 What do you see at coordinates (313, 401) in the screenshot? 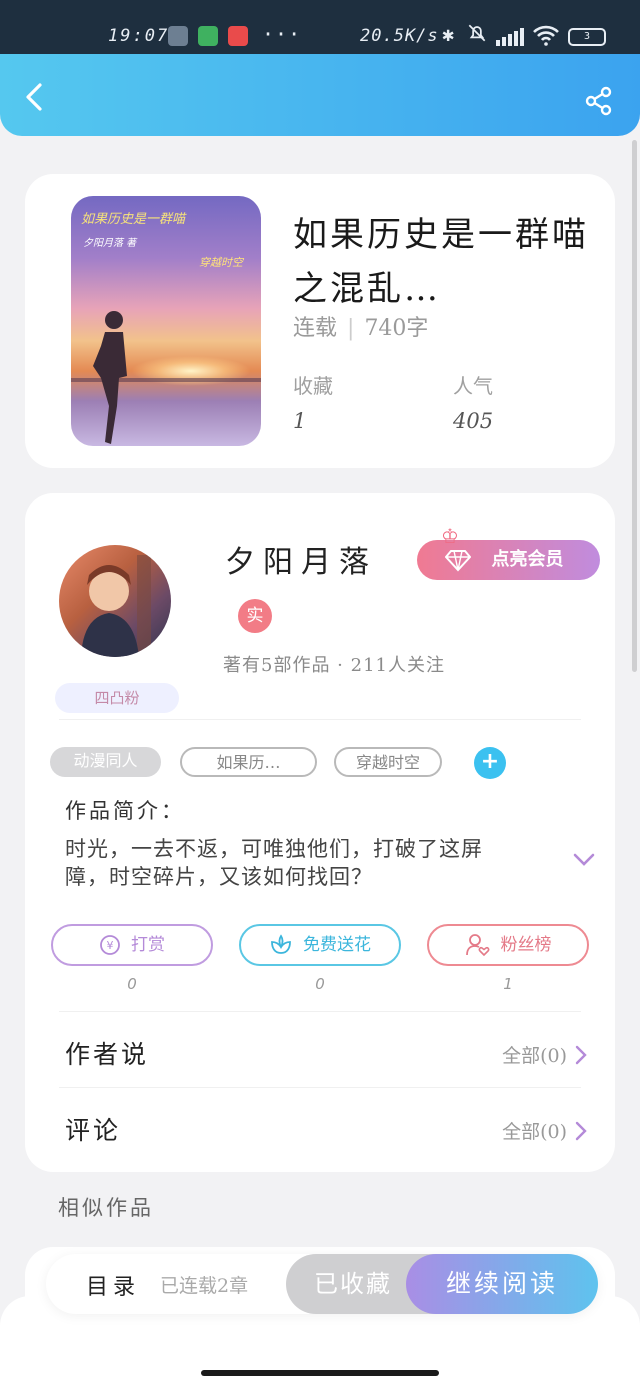
I see `favorites-stat: 收藏 1` at bounding box center [313, 401].